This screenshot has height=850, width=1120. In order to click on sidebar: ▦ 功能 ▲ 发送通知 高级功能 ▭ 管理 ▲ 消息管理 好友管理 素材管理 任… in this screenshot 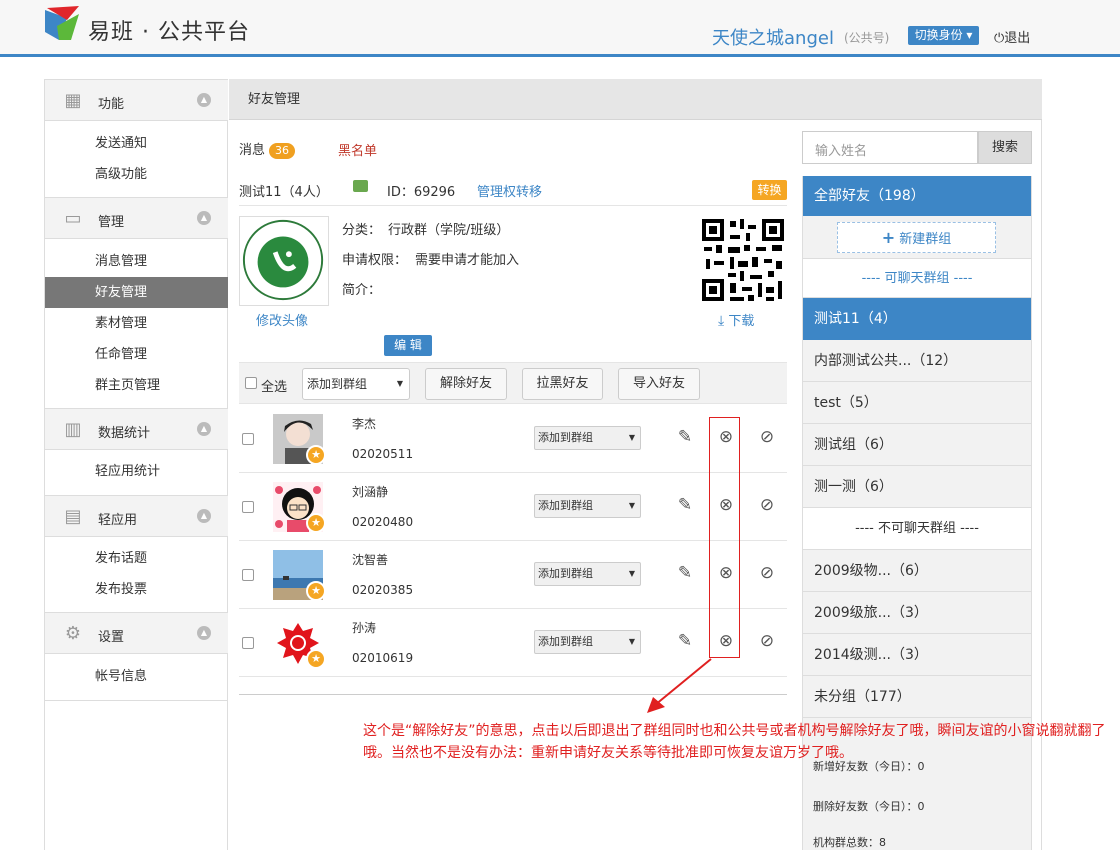, I will do `click(136, 464)`.